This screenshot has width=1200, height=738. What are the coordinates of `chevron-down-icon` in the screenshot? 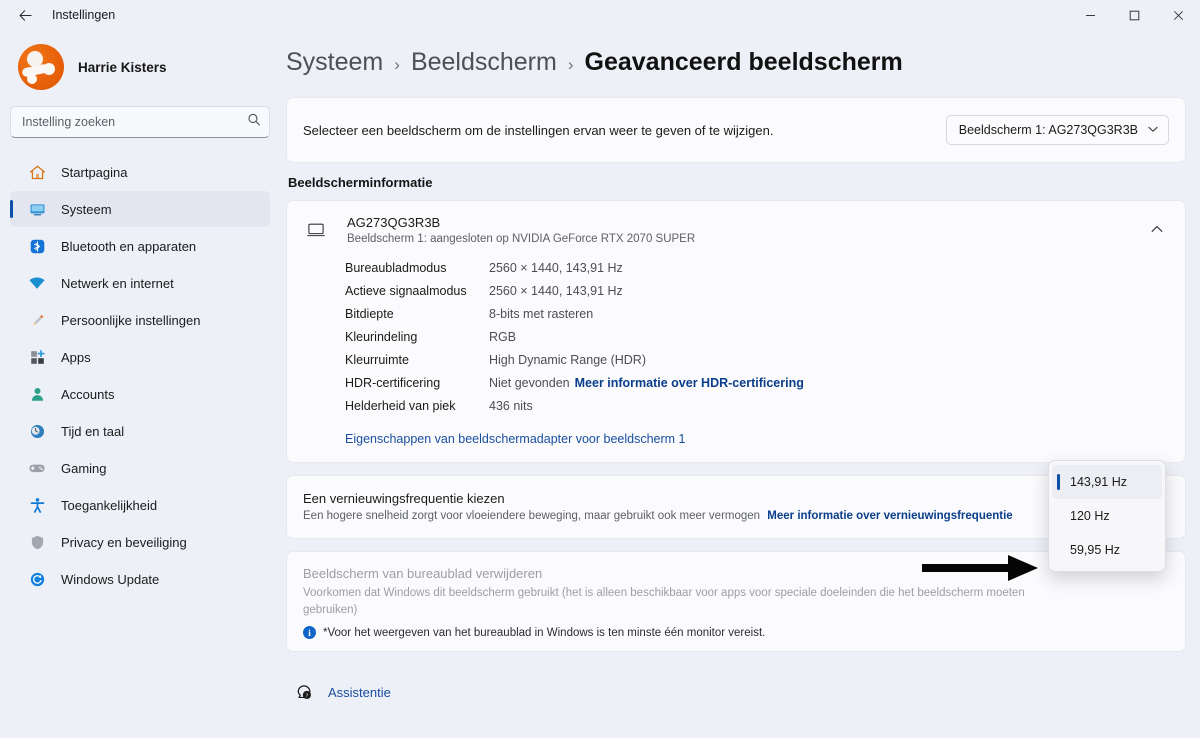 It's located at (1153, 130).